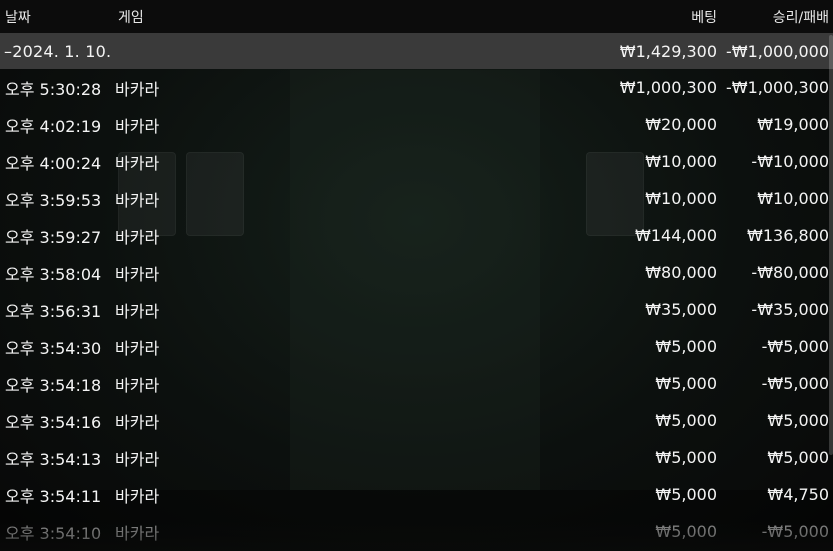 The height and width of the screenshot is (551, 833). I want to click on date-summary-row: –2024. 1. 10. ₩1,429,300 -₩1,000,000, so click(416, 51).